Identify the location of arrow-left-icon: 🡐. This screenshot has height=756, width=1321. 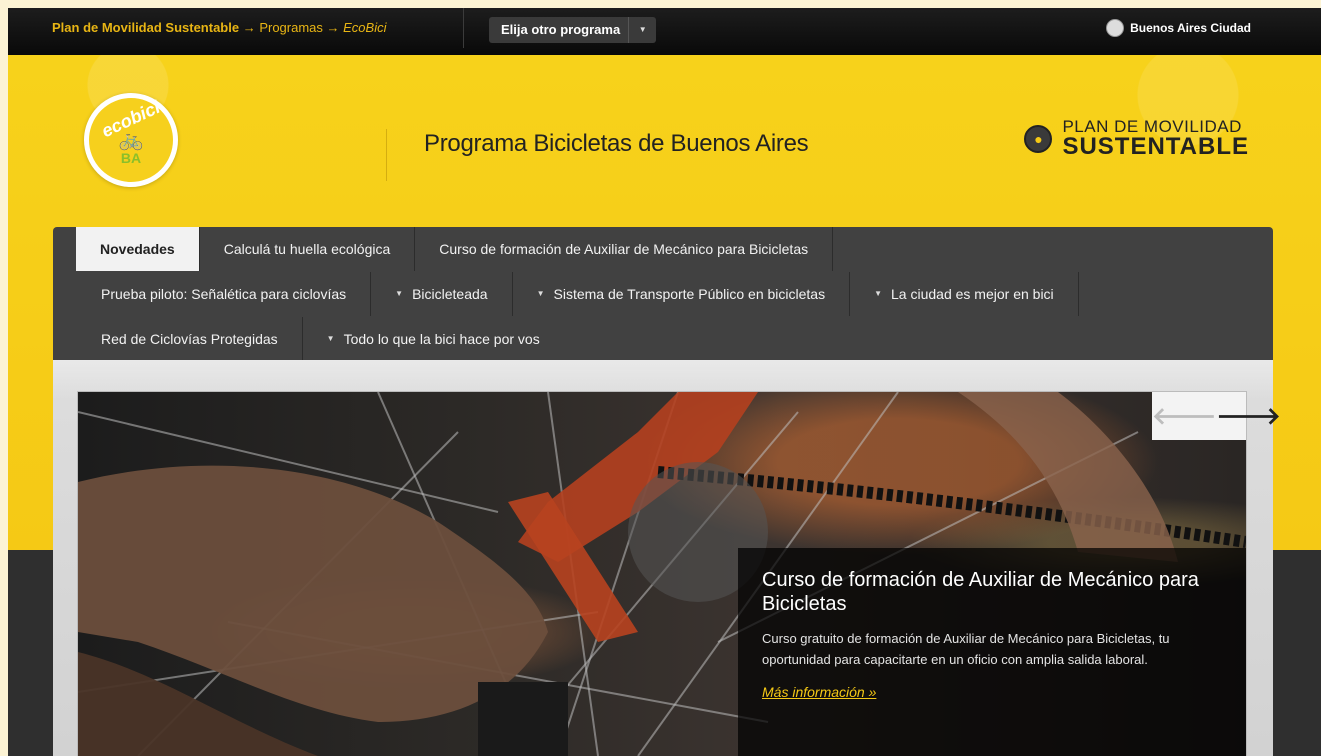
(1184, 416).